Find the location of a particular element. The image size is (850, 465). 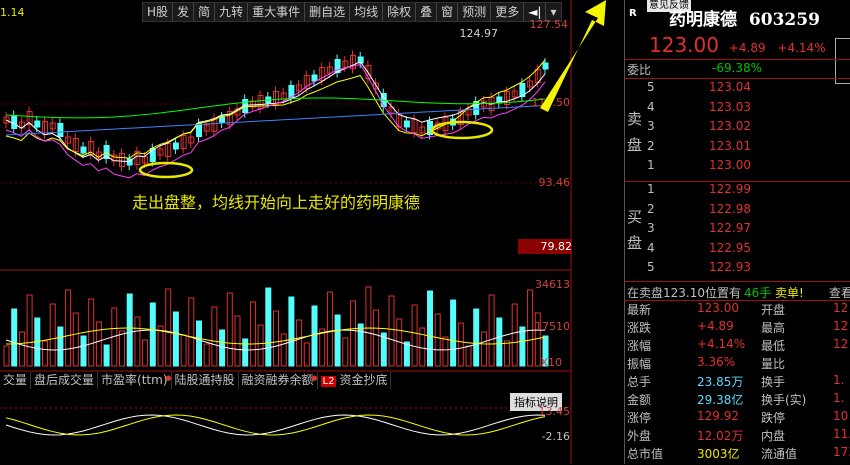

ma-label: 1.14 is located at coordinates (12, 12).